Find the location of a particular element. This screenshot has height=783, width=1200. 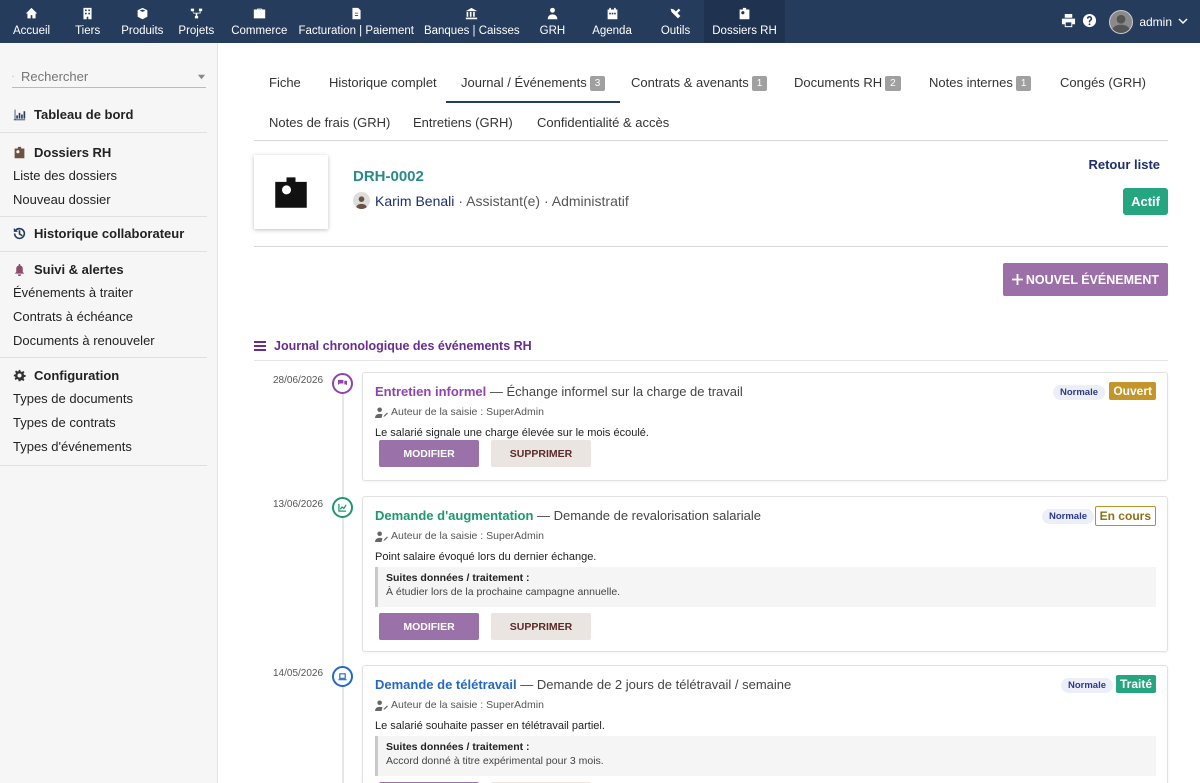

event-type: Demande d'augmentation is located at coordinates (454, 515).